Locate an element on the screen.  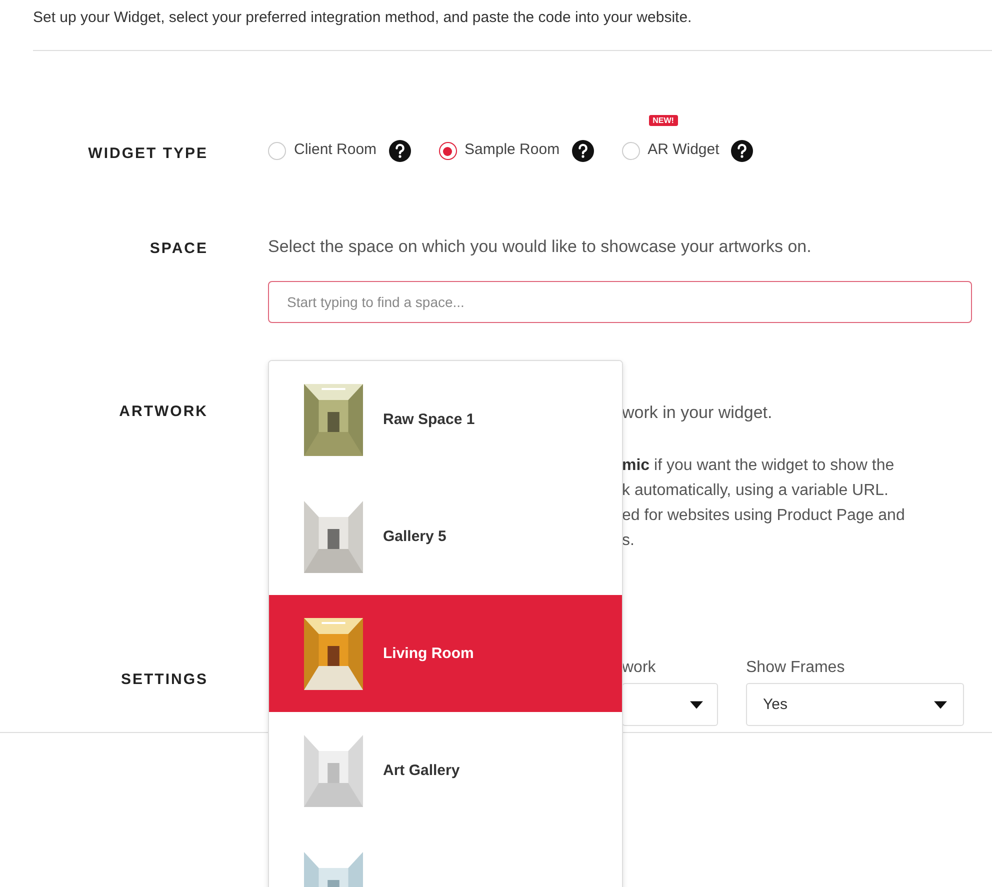
space-description: Select the space on which you would like to showcase your artworks on. is located at coordinates (540, 247).